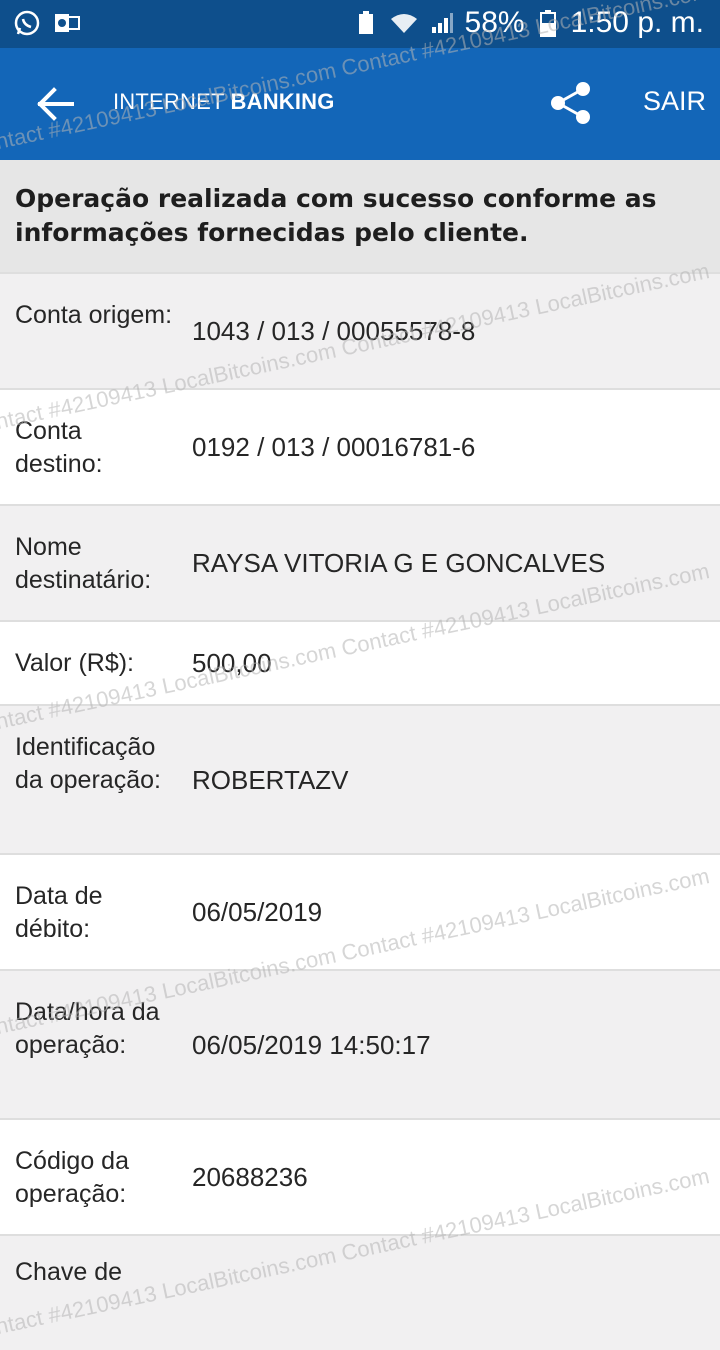  I want to click on row-label: Conta destino:, so click(59, 447).